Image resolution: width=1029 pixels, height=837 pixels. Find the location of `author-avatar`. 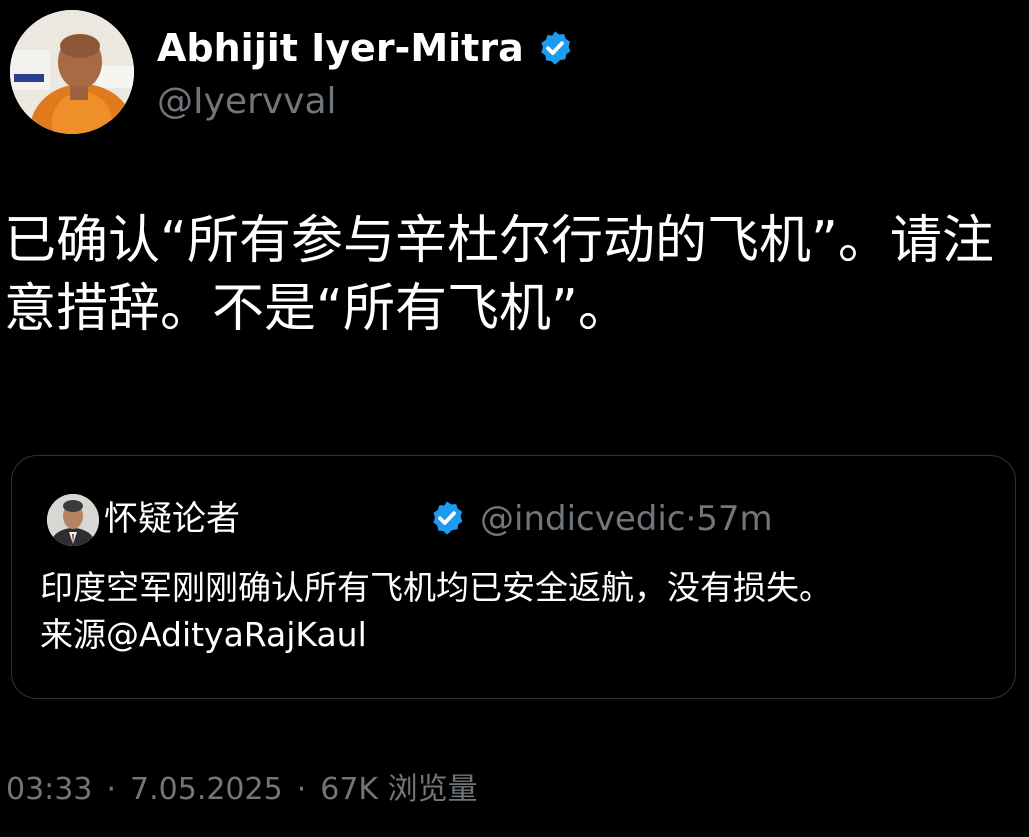

author-avatar is located at coordinates (72, 72).